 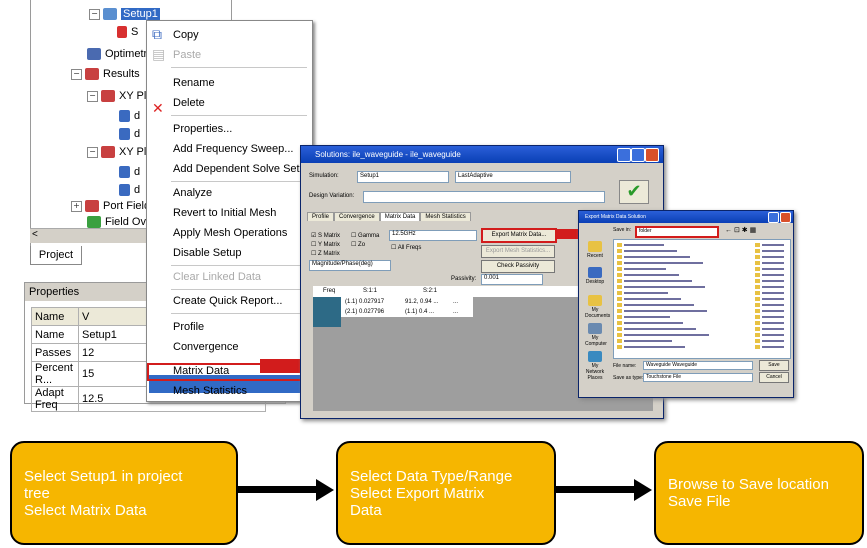 I want to click on tree-item-field-overlays: Field Ove, so click(x=119, y=222).